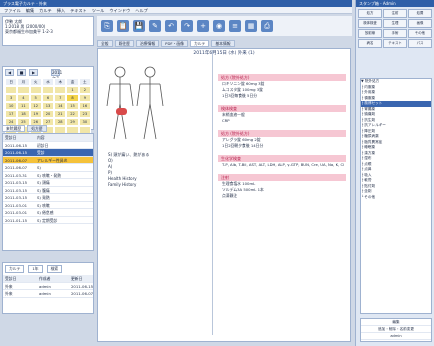 The image size is (434, 346). Describe the element at coordinates (65, 137) in the screenshot. I see `column-content: 内容` at that location.